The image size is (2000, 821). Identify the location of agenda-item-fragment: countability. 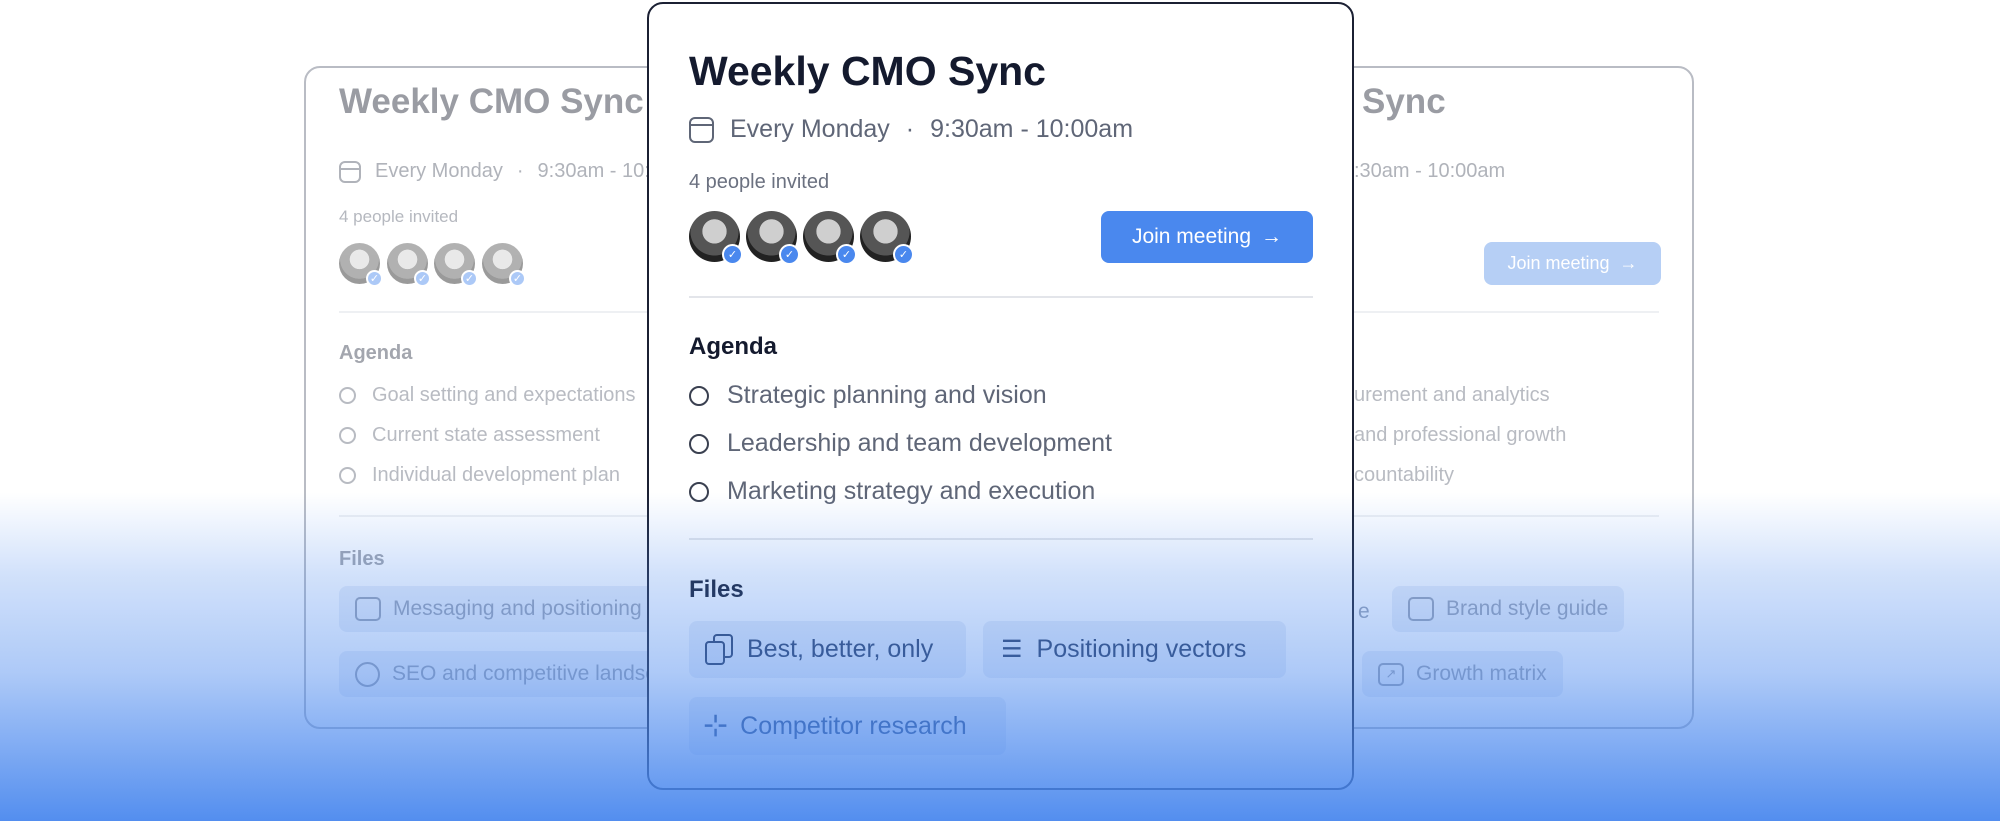
(1404, 475).